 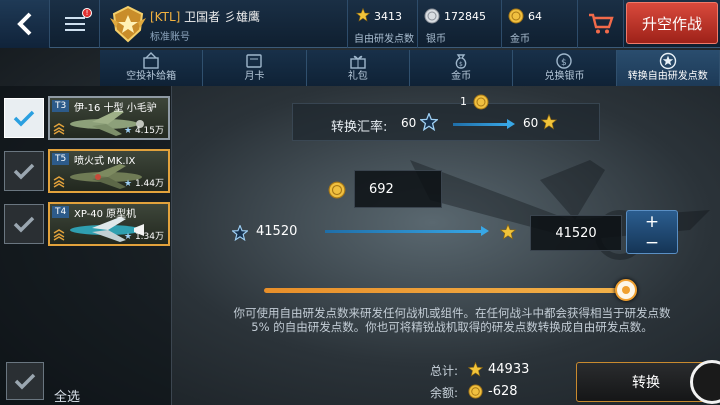 I want to click on aircraft-name: 喷火式 MK.IX, so click(x=105, y=161).